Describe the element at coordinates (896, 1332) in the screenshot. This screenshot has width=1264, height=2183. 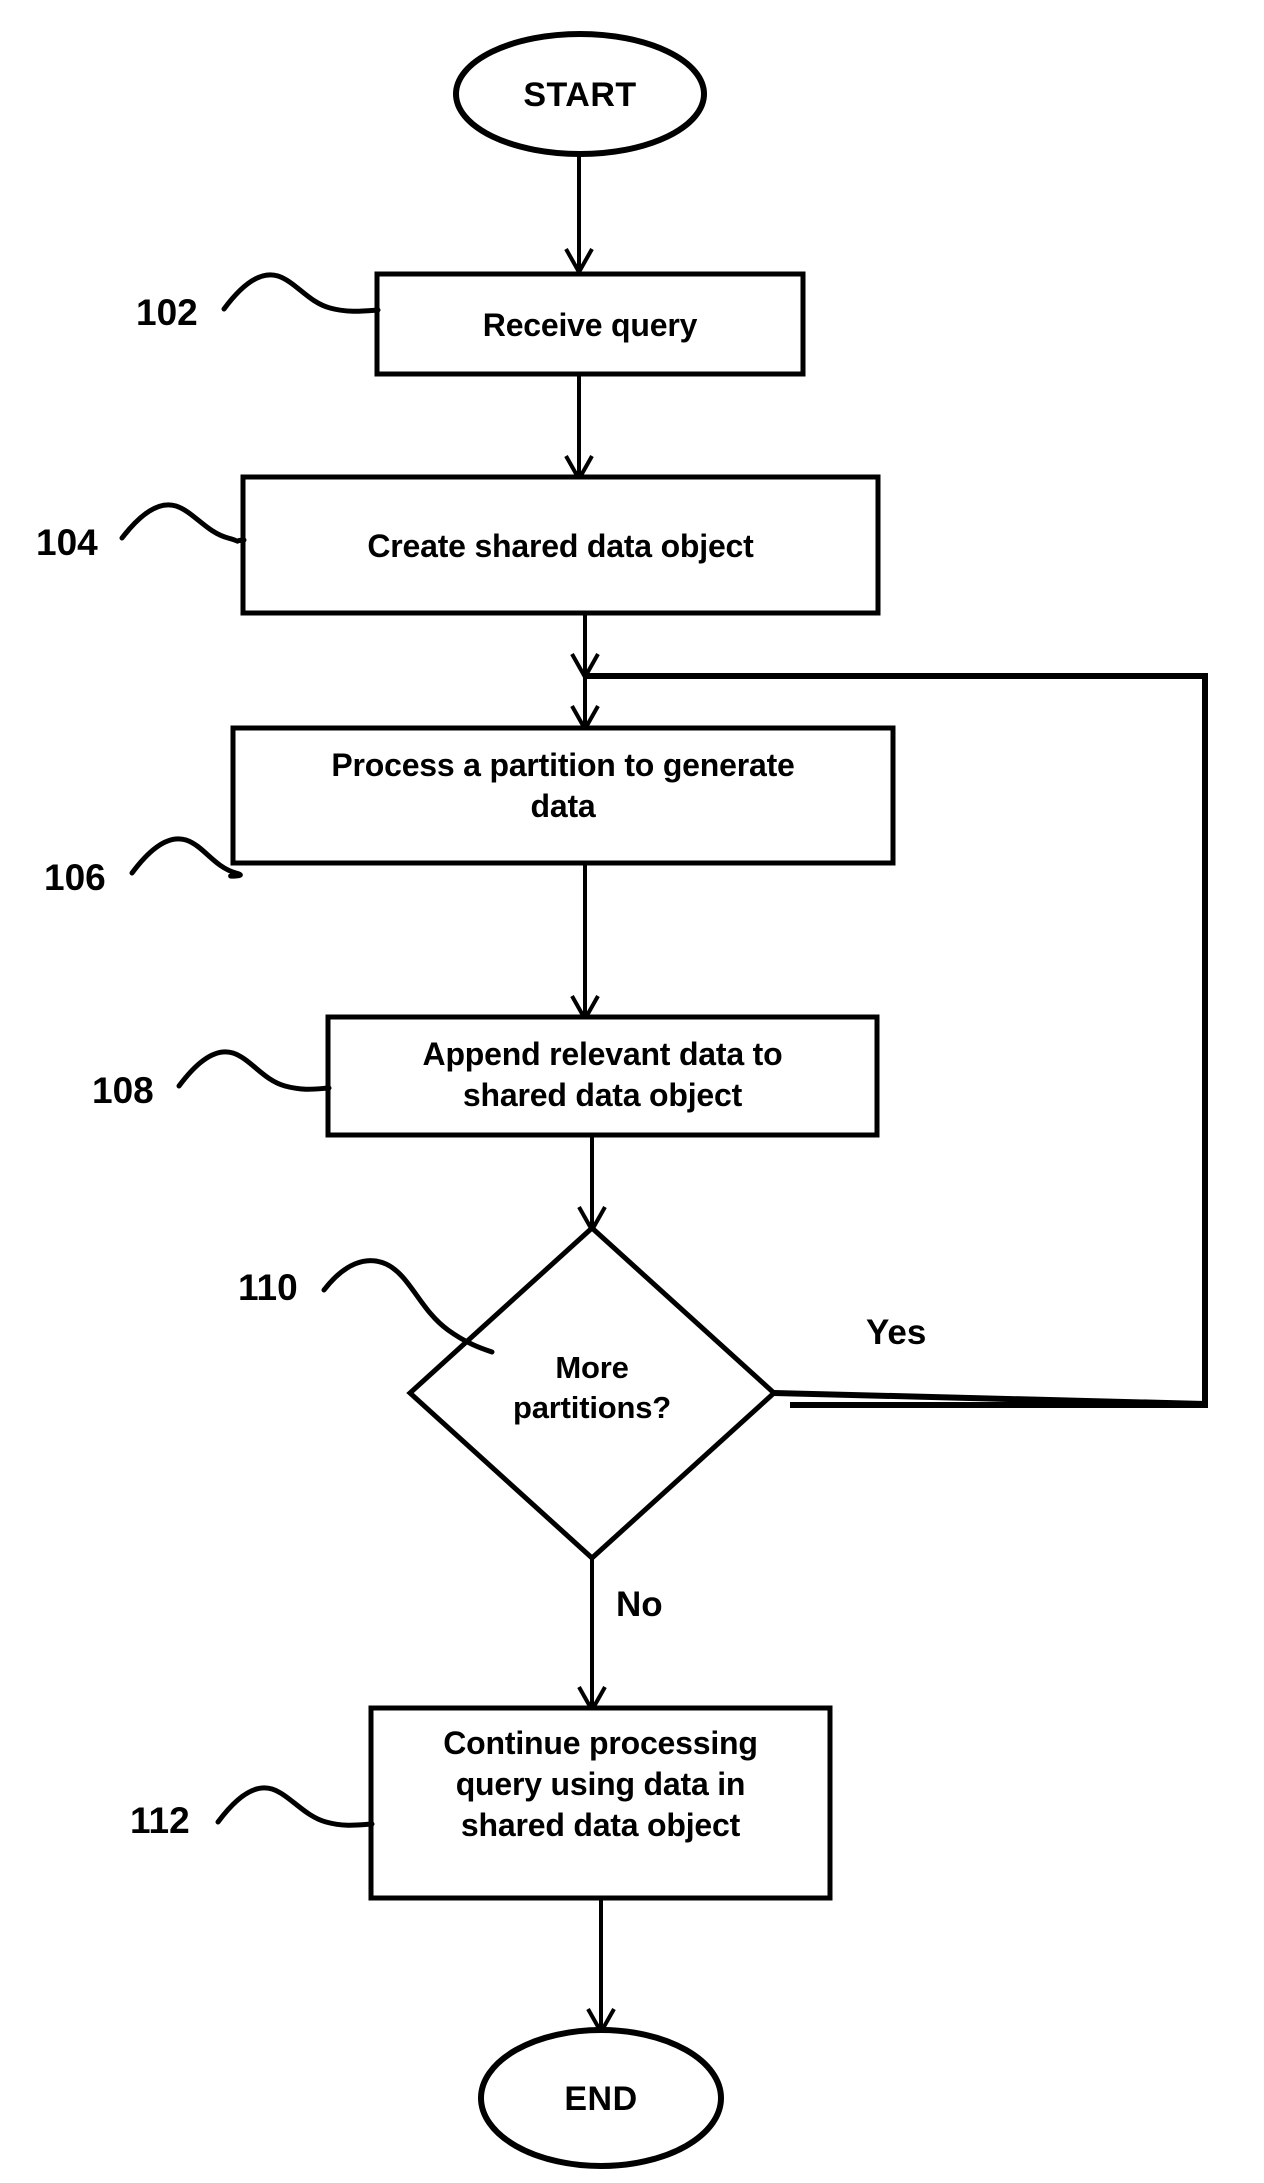
I see `edge-label-yes: Yes` at that location.